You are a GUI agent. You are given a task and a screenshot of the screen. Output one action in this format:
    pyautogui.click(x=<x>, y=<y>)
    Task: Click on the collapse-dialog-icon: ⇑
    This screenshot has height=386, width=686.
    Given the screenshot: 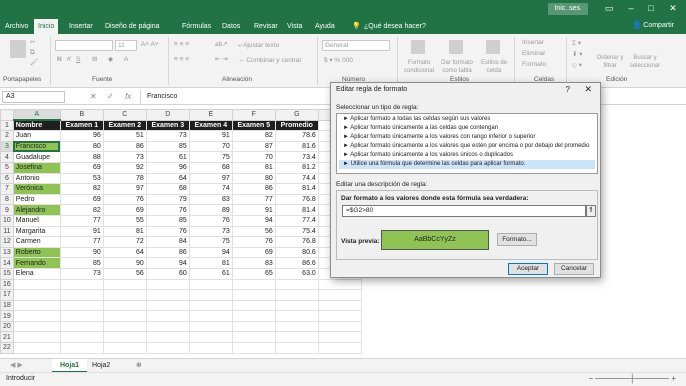 What is the action you would take?
    pyautogui.click(x=591, y=211)
    